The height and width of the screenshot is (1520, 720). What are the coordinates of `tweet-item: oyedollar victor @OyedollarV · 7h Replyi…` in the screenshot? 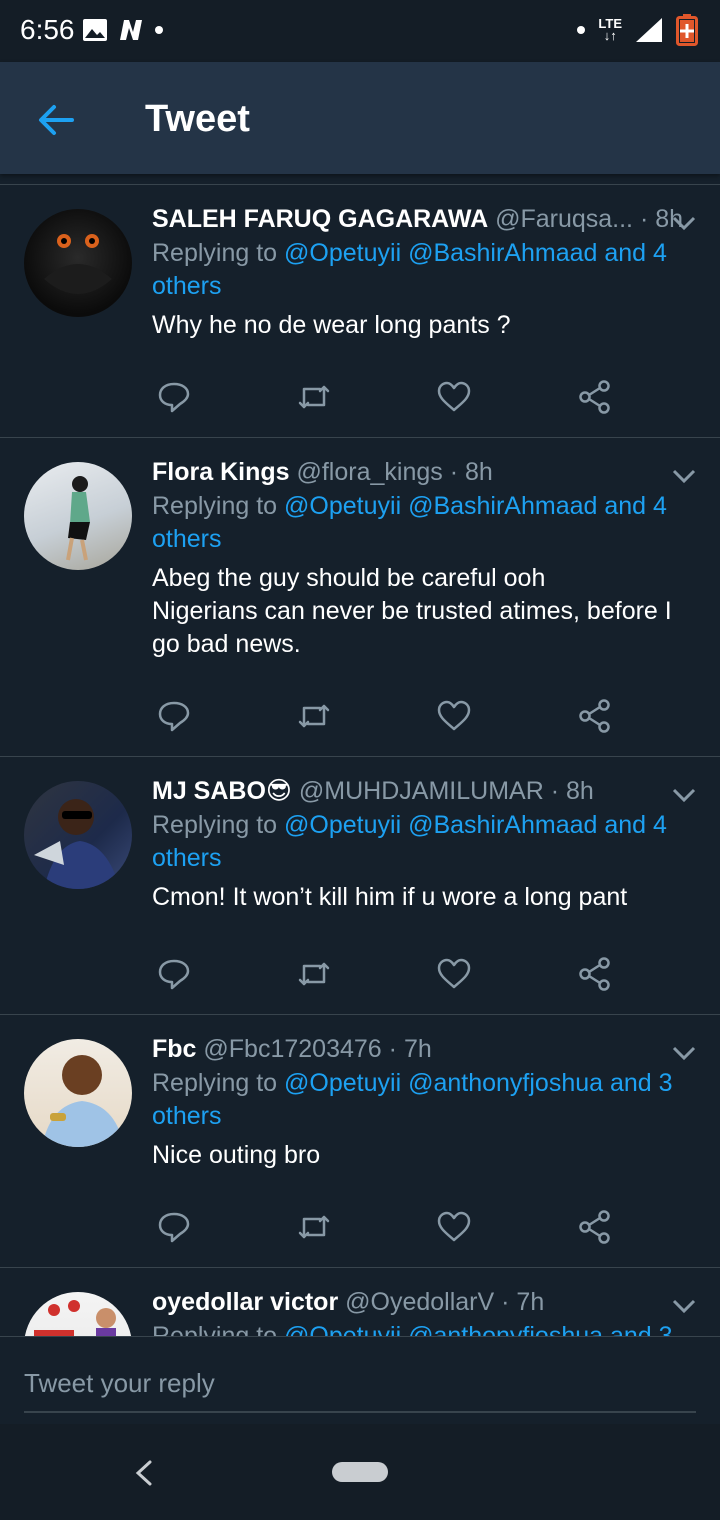 It's located at (360, 1301).